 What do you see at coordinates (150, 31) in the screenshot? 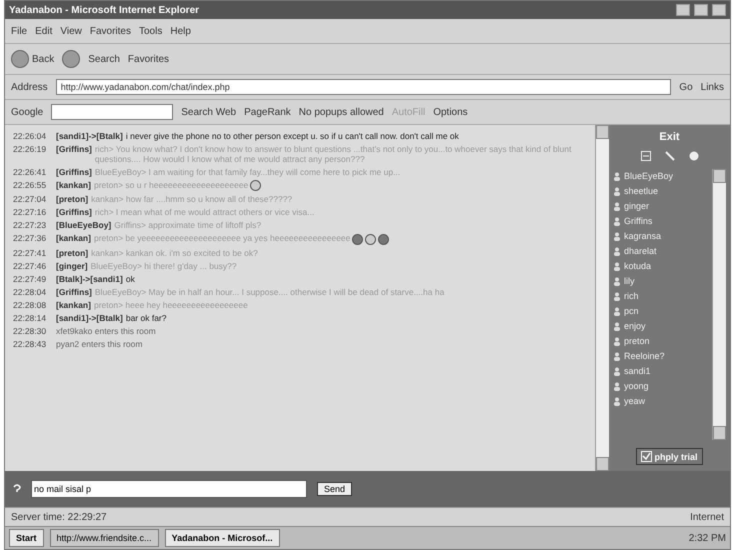
I see `menu-item: Tools` at bounding box center [150, 31].